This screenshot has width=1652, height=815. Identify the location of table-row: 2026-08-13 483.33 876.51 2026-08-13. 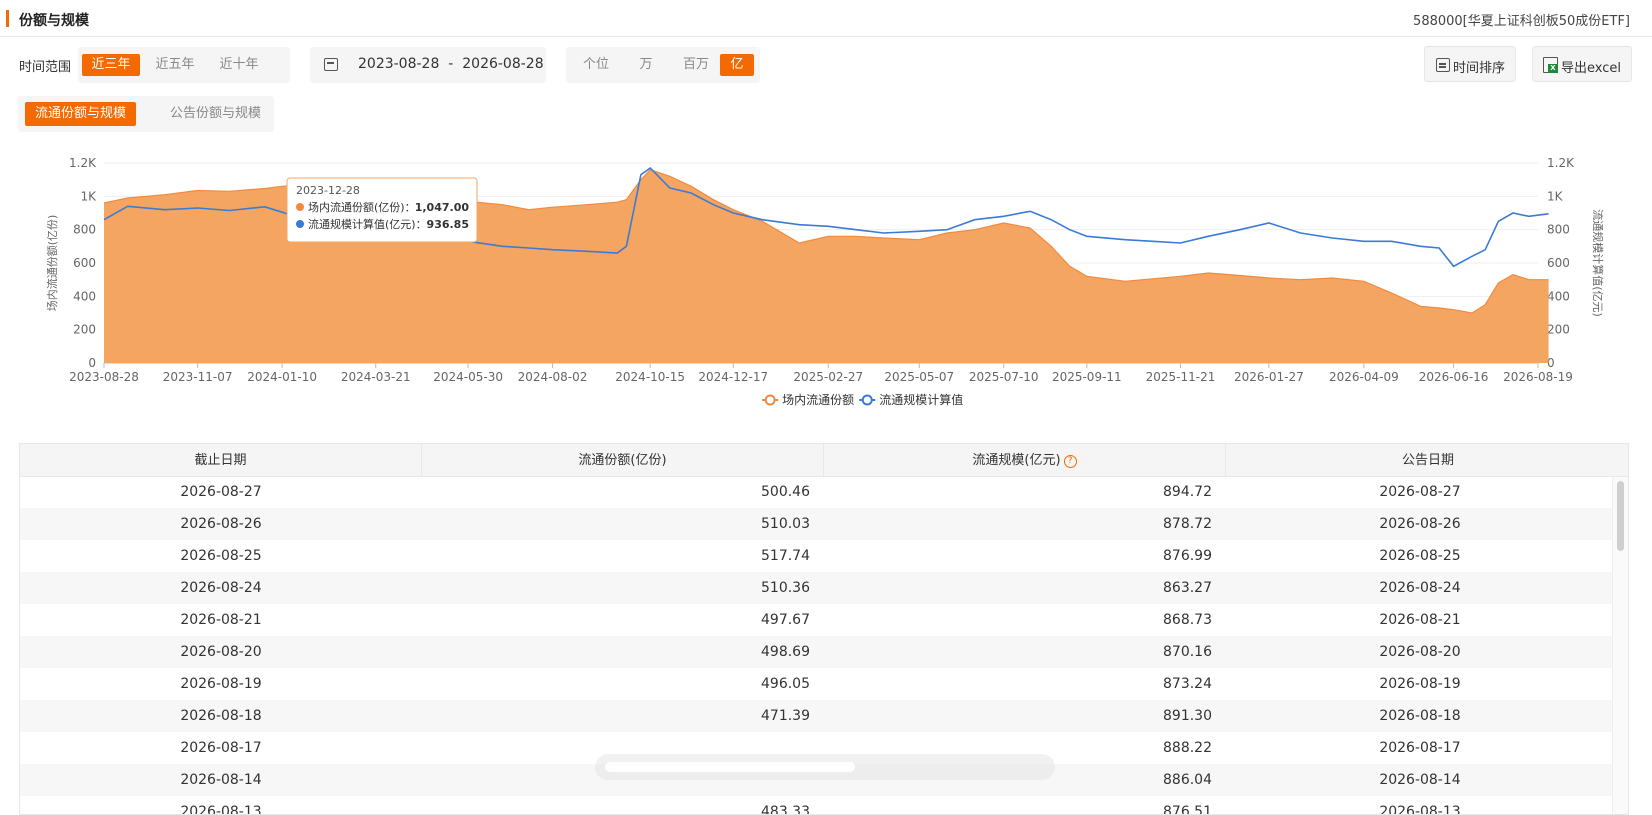
(817, 805).